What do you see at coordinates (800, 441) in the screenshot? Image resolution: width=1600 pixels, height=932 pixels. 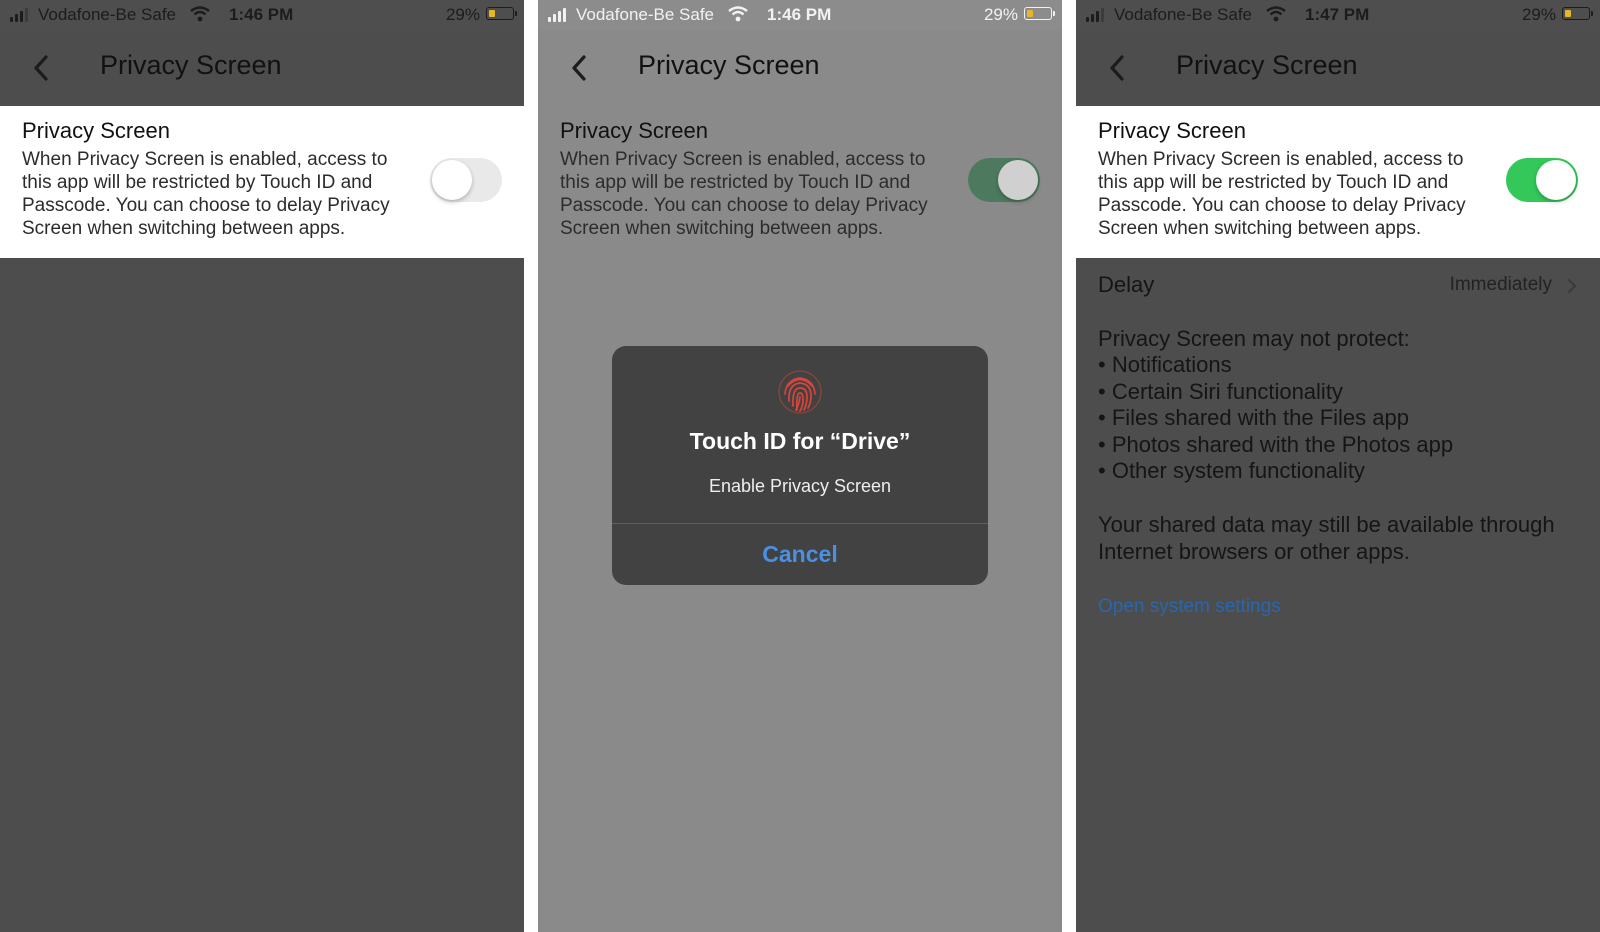 I see `dialog-title: Touch ID for “Drive”` at bounding box center [800, 441].